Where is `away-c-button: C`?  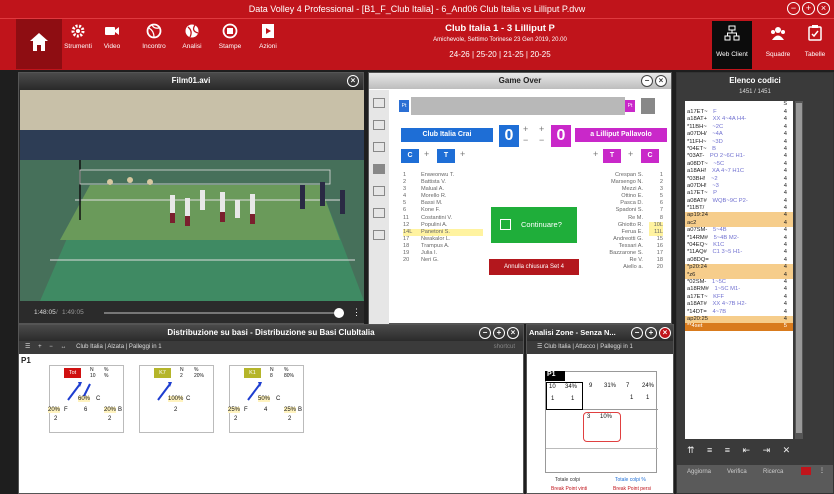
away-c-button: C is located at coordinates (650, 156).